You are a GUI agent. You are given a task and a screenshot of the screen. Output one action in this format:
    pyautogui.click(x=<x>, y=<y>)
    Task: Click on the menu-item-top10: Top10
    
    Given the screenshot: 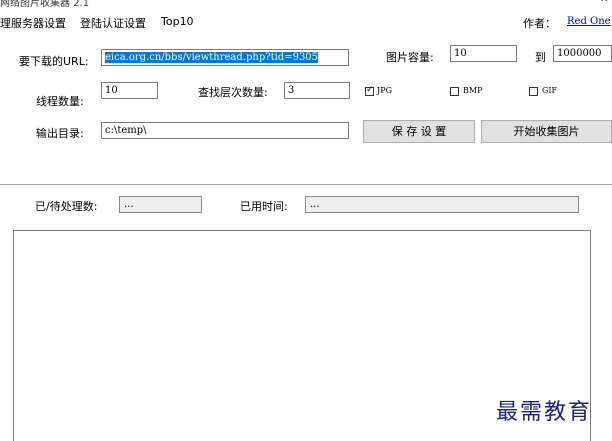 What is the action you would take?
    pyautogui.click(x=177, y=21)
    